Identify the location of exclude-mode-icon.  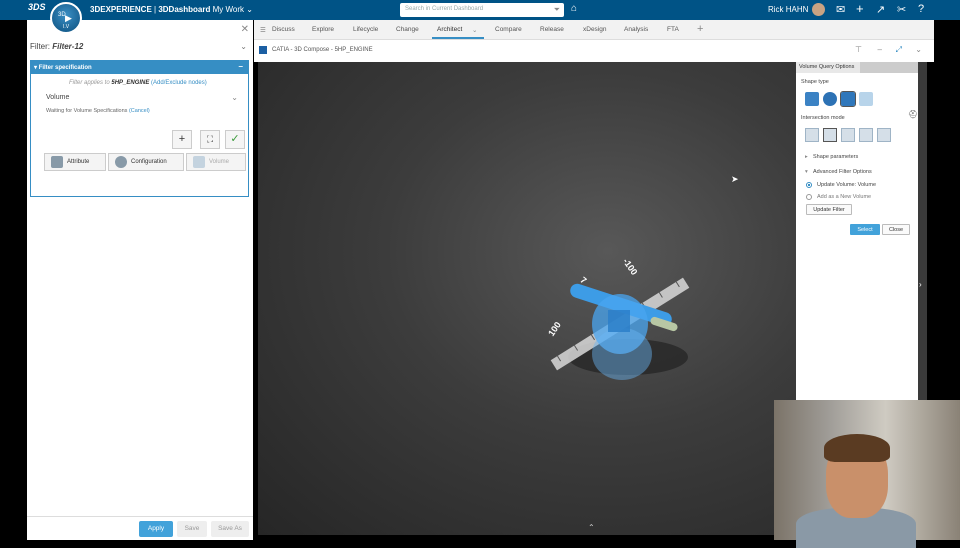
(884, 135).